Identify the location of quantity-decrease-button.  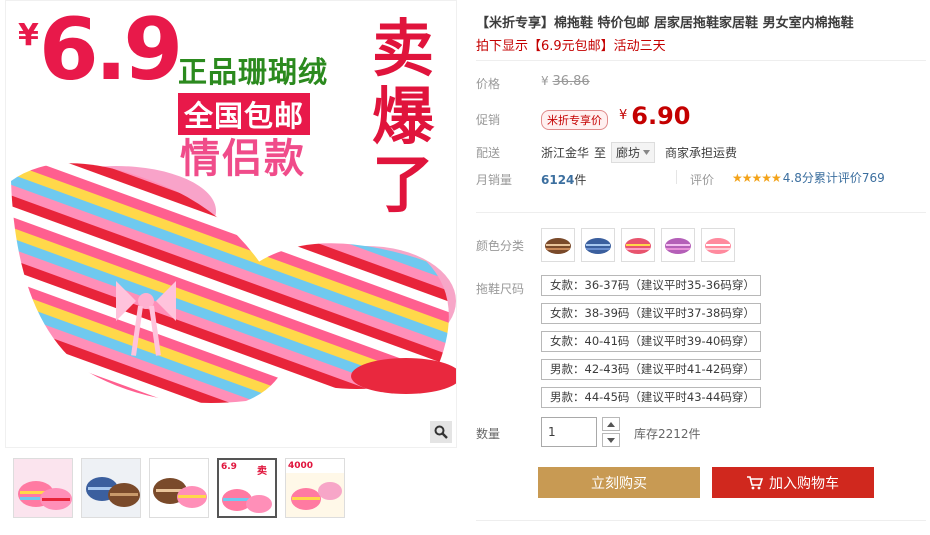
(611, 440).